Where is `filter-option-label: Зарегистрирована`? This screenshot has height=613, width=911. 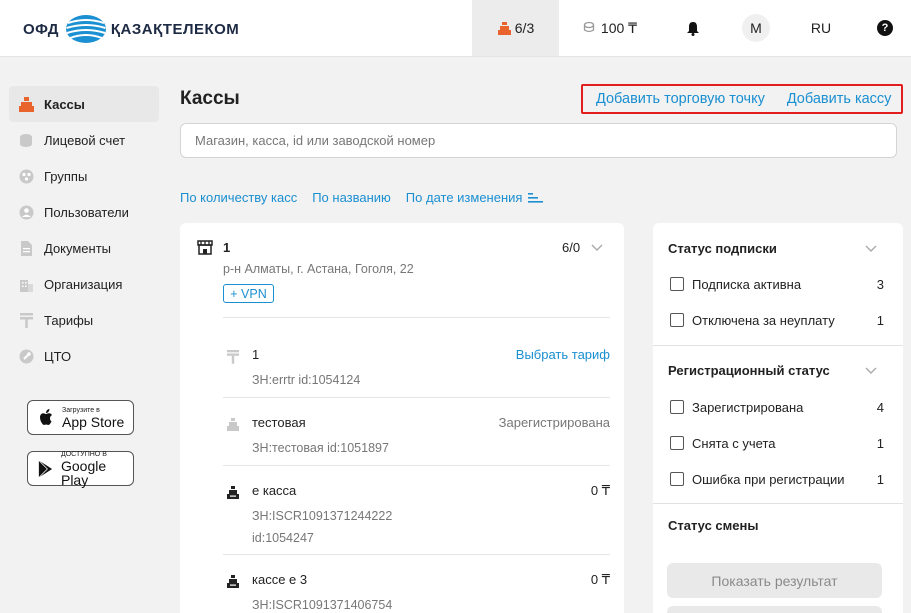
filter-option-label: Зарегистрирована is located at coordinates (748, 407).